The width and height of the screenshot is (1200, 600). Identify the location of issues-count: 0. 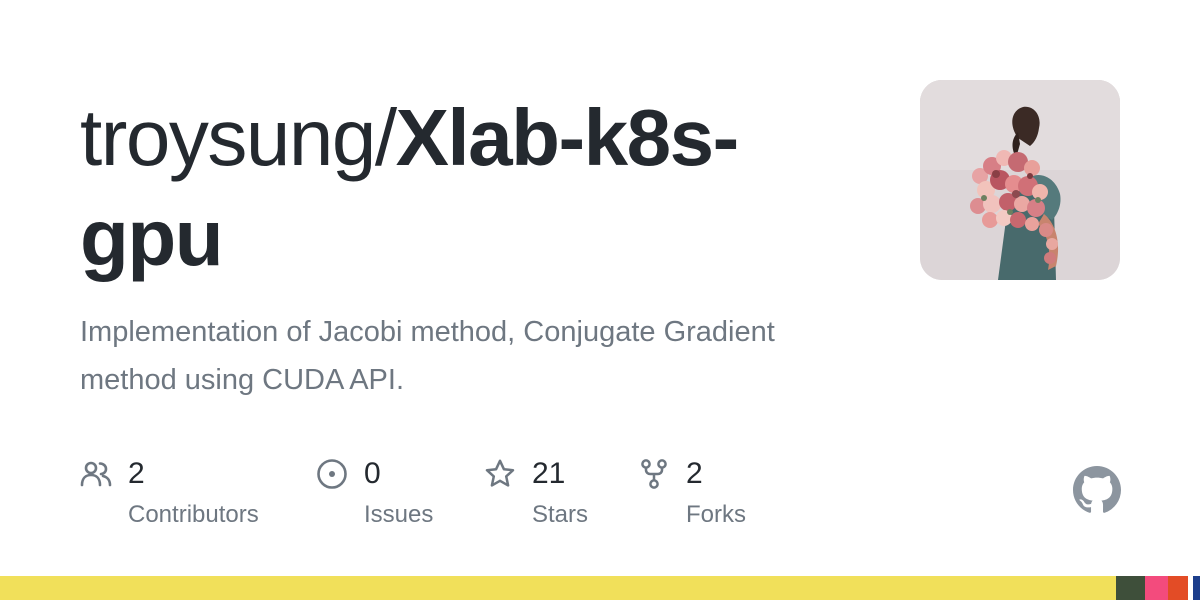
(372, 473).